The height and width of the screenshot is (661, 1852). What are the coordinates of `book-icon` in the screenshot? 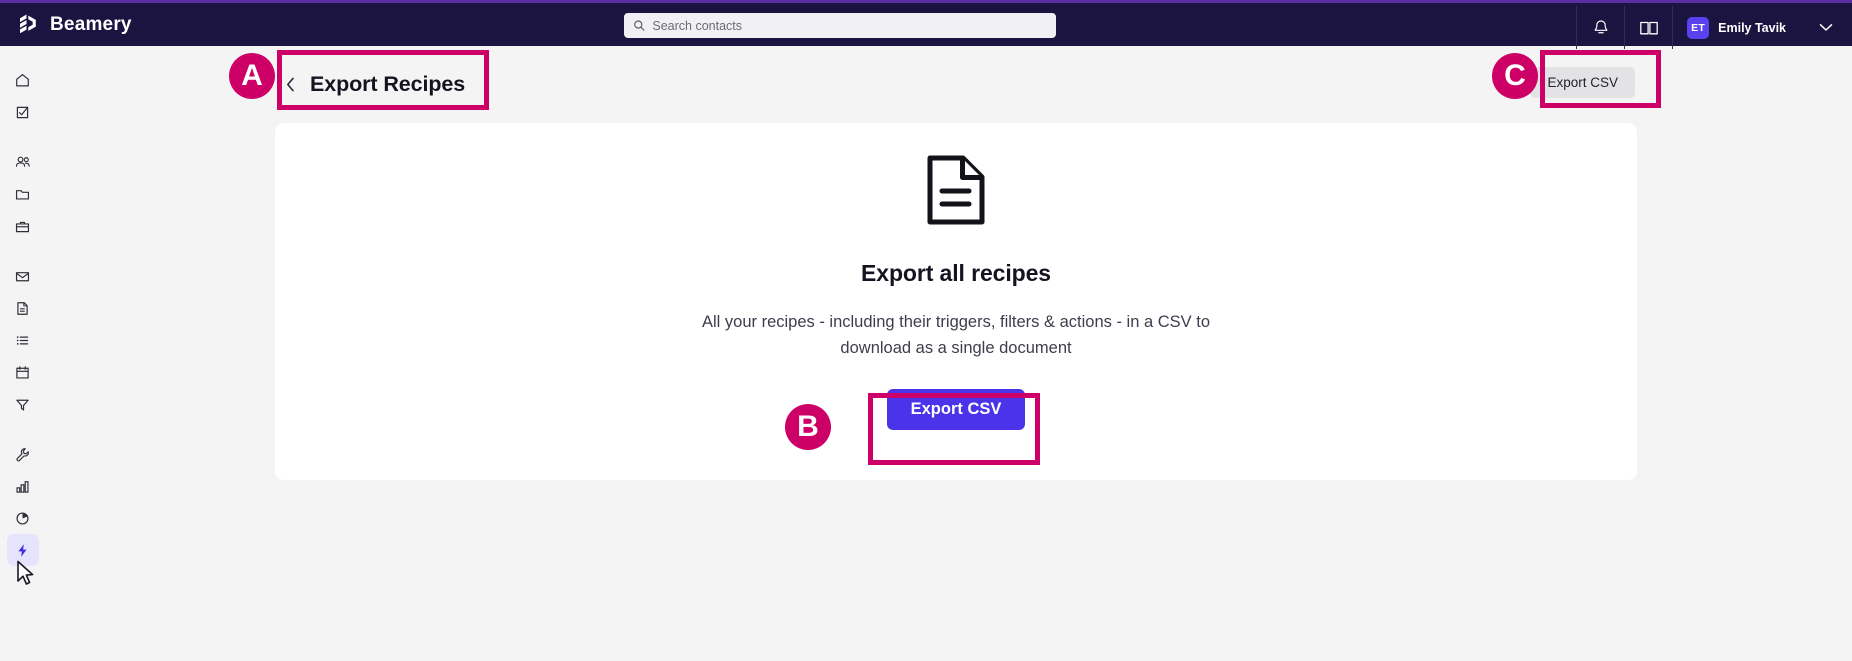 It's located at (1648, 27).